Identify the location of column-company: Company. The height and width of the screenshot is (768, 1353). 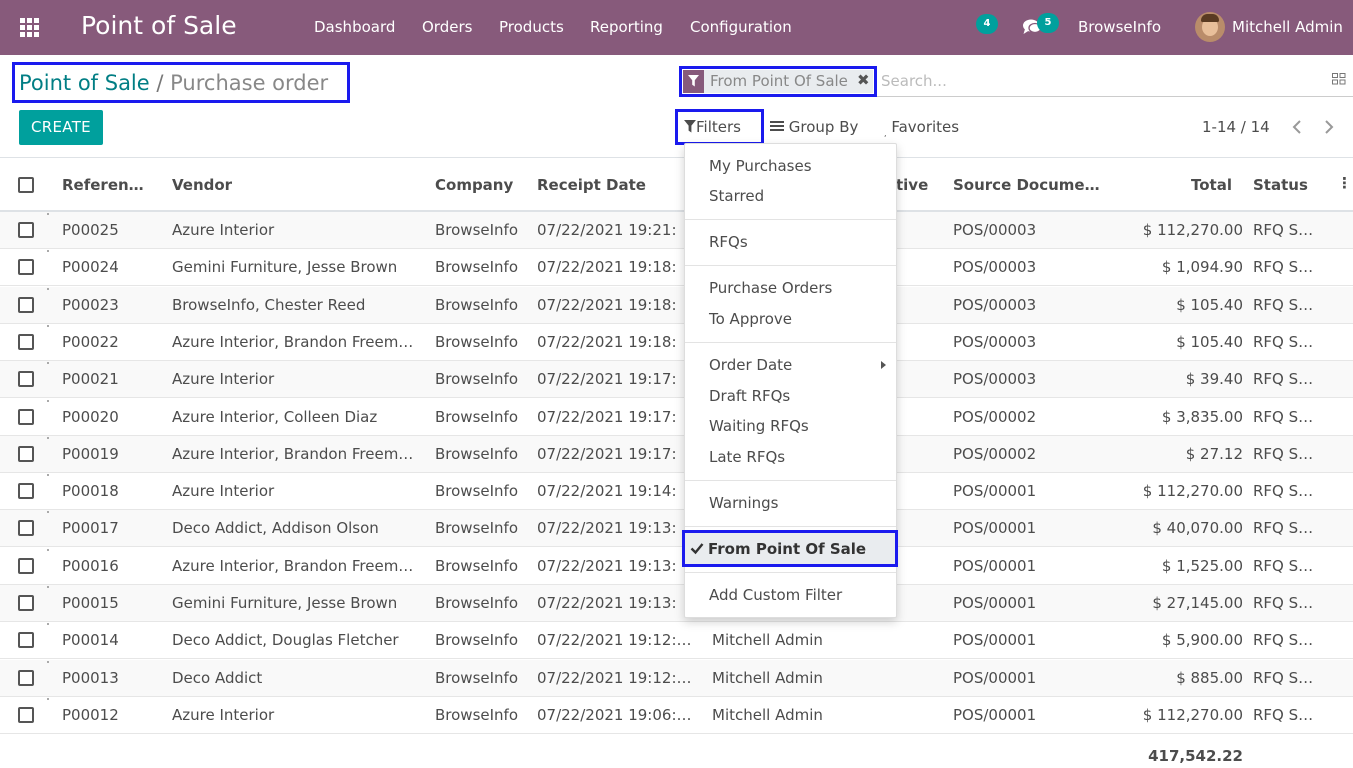
(474, 185).